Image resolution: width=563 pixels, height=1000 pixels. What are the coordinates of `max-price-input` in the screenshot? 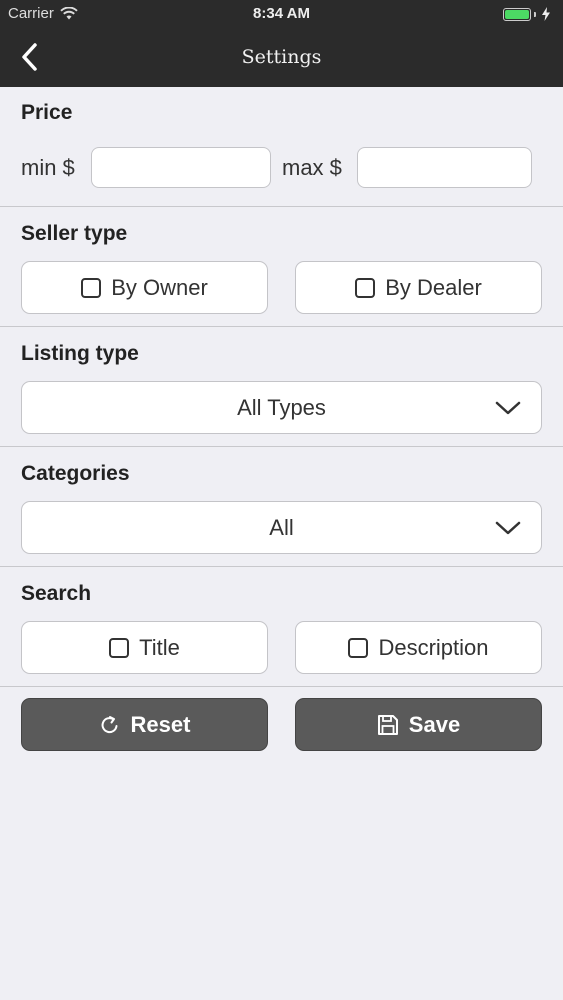 It's located at (444, 167).